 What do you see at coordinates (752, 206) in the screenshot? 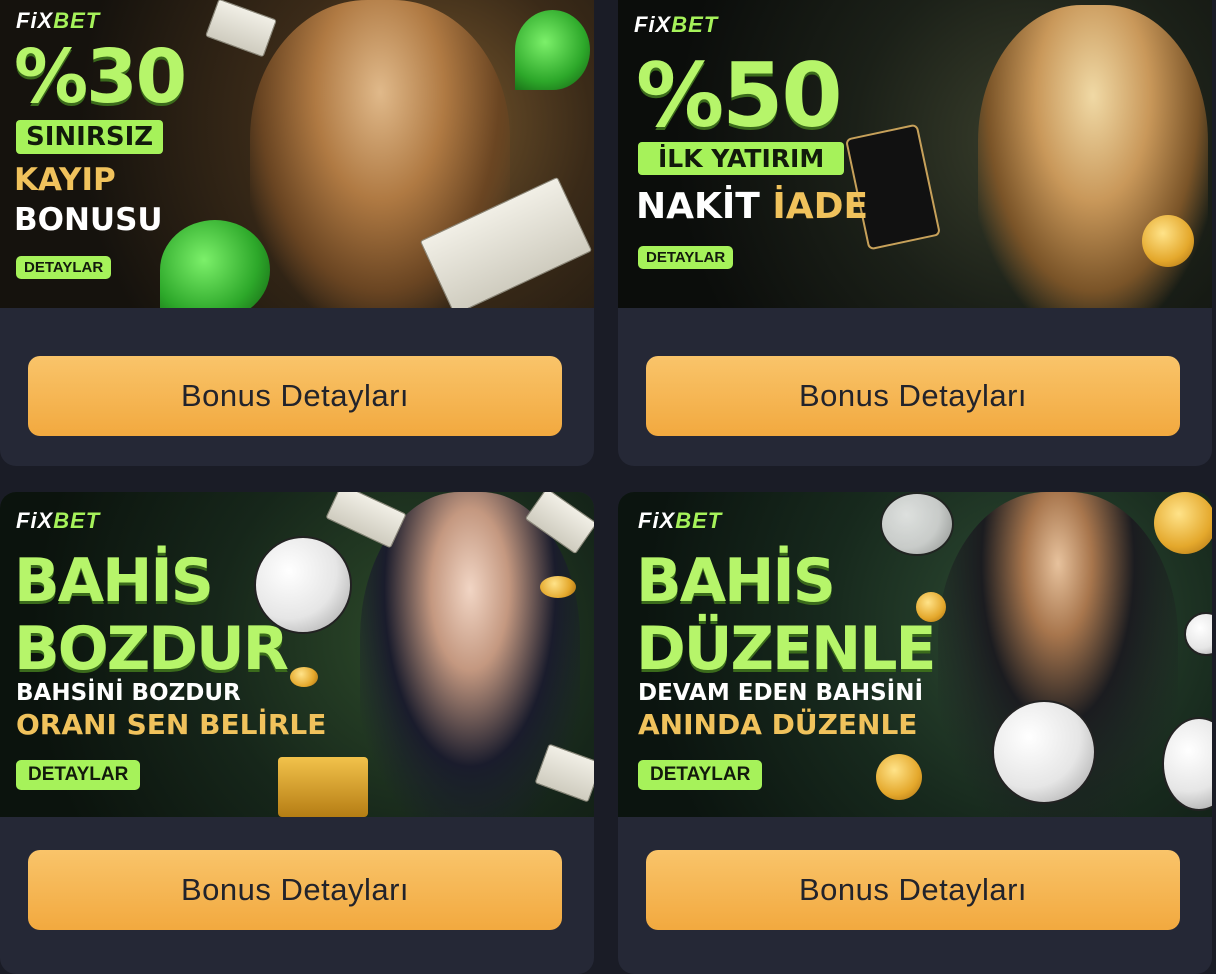
I see `bonus-line-1: NAKİT İADE` at bounding box center [752, 206].